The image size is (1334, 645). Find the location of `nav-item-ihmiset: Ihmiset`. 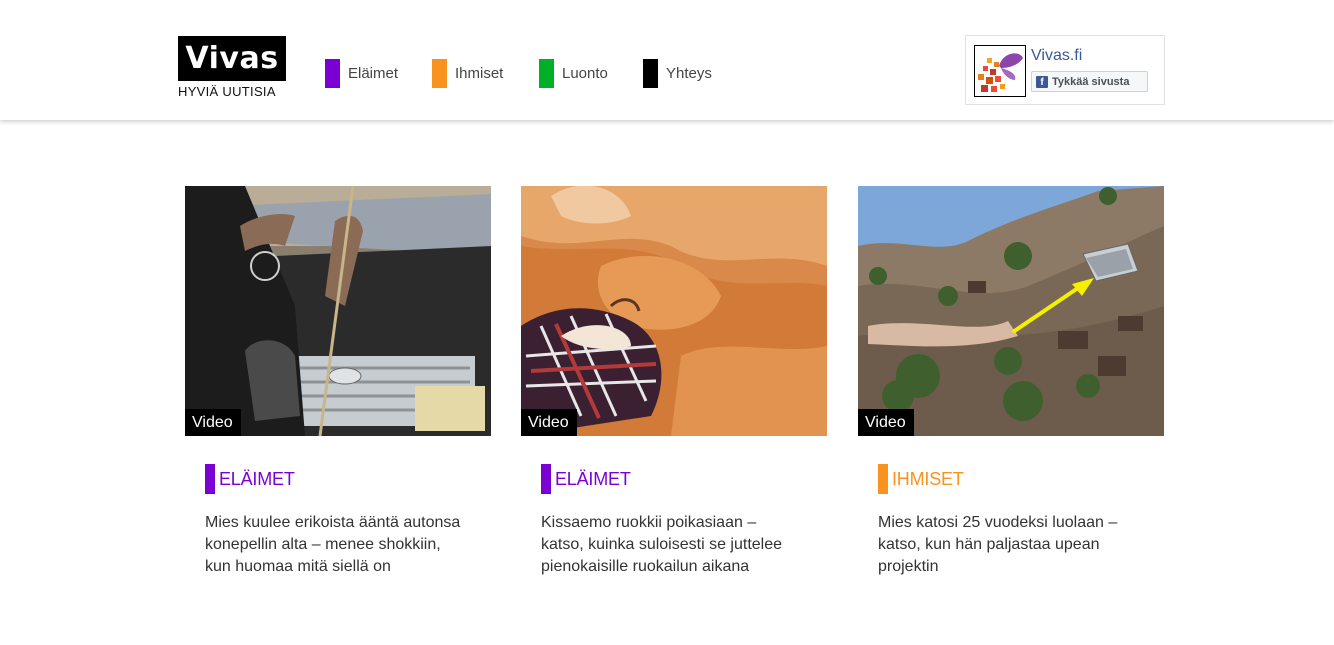

nav-item-ihmiset: Ihmiset is located at coordinates (467, 73).